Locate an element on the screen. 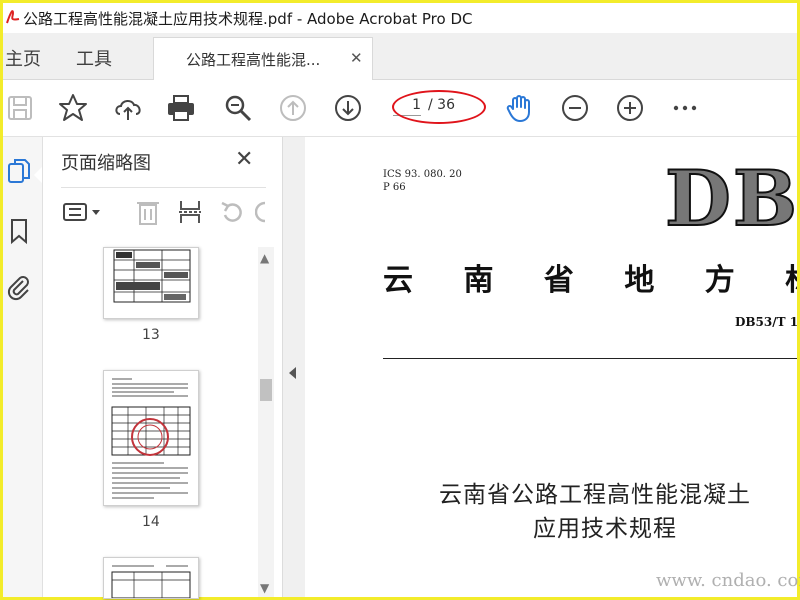  collapse-panel-icon is located at coordinates (292, 373).